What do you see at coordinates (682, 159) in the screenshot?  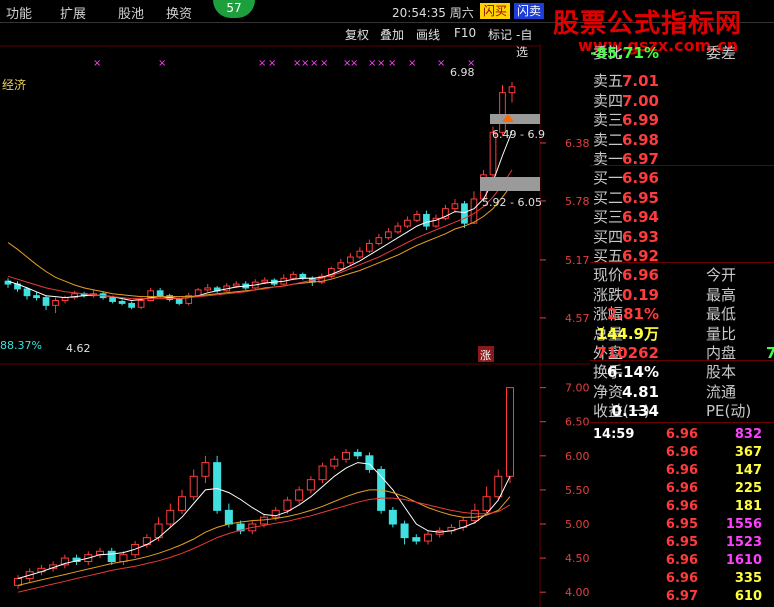 I see `ask-level: 卖一 6.97` at bounding box center [682, 159].